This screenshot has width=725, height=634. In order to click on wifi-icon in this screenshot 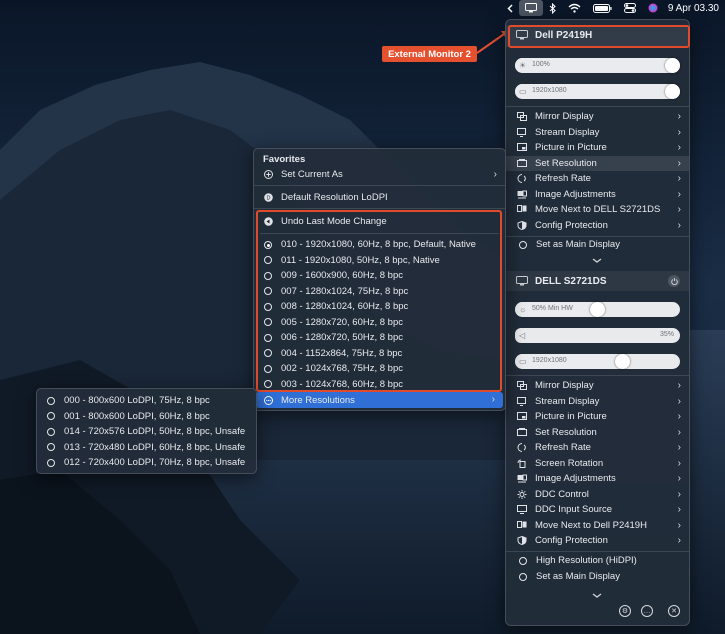, I will do `click(574, 8)`.